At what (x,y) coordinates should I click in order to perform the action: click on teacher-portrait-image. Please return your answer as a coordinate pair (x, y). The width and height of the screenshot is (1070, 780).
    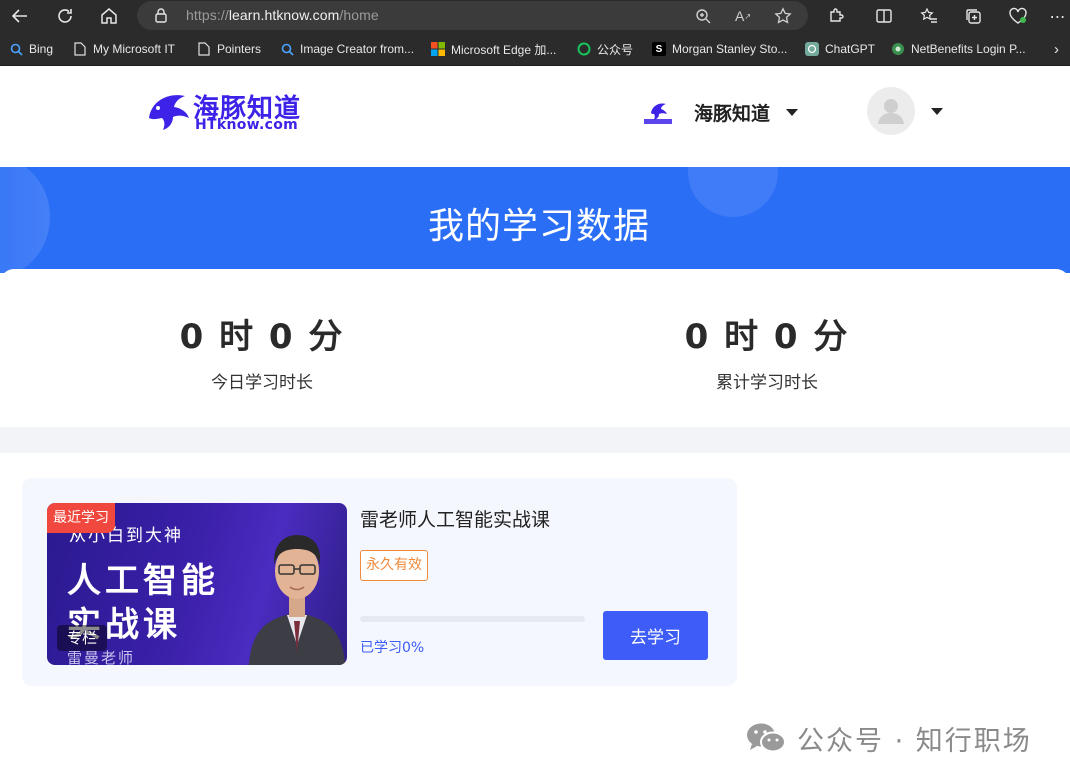
    Looking at the image, I should click on (297, 600).